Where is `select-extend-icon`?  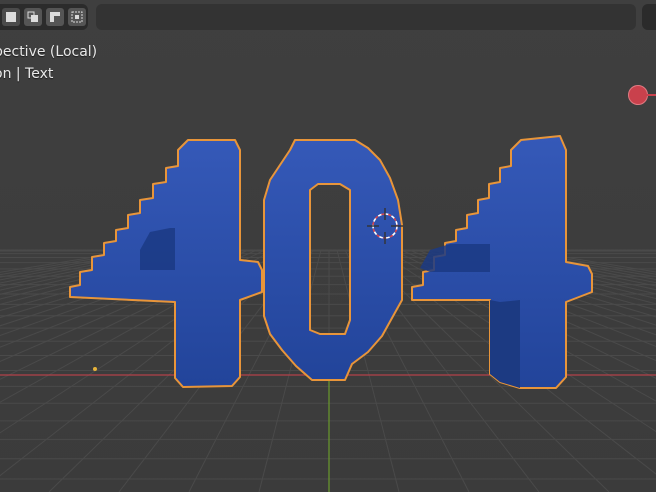 select-extend-icon is located at coordinates (33, 17).